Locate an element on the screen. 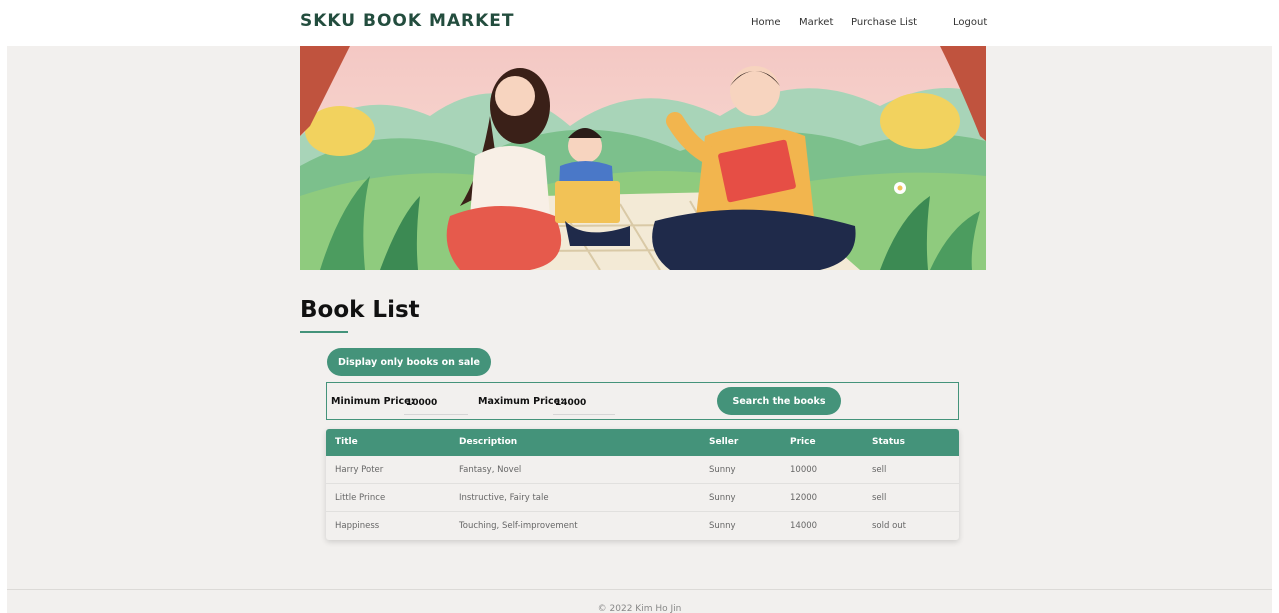 Image resolution: width=1279 pixels, height=613 pixels. nav-market: Market is located at coordinates (816, 22).